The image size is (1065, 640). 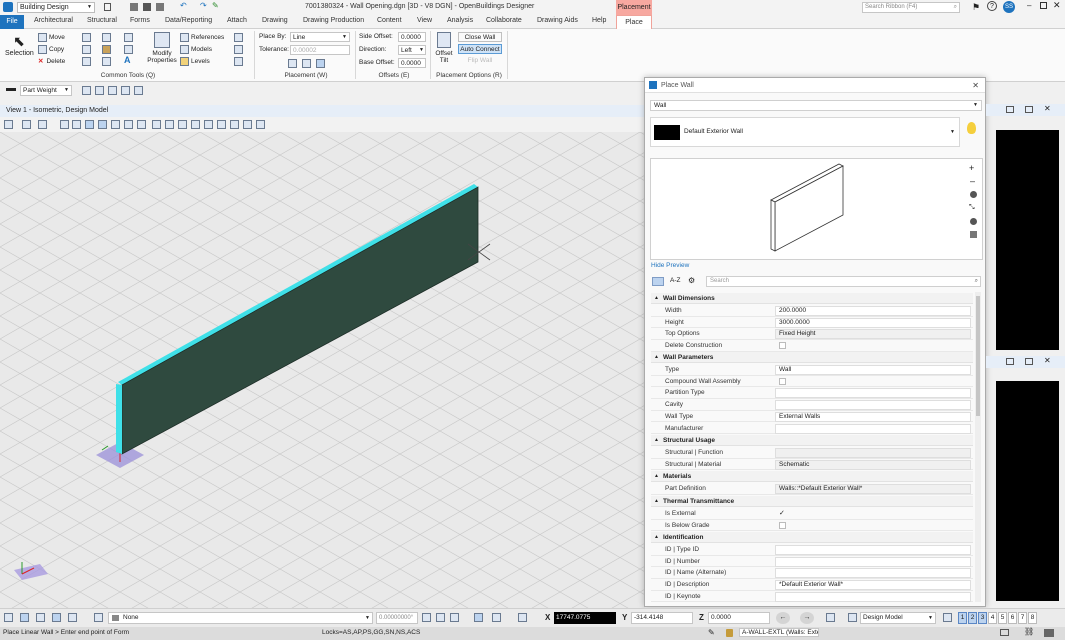 What do you see at coordinates (1004, 632) in the screenshot?
I see `mail-icon` at bounding box center [1004, 632].